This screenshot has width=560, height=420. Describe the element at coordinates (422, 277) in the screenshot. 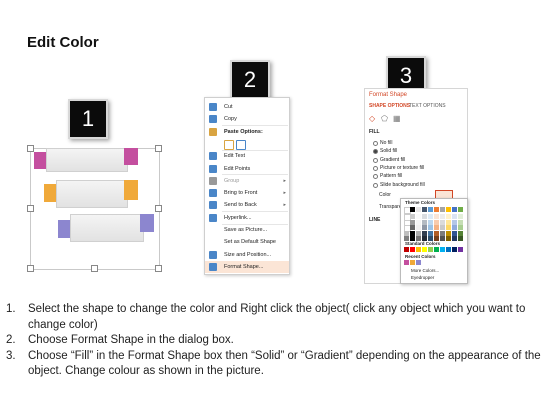

I see `eyedropper-item: Eyedropper` at that location.